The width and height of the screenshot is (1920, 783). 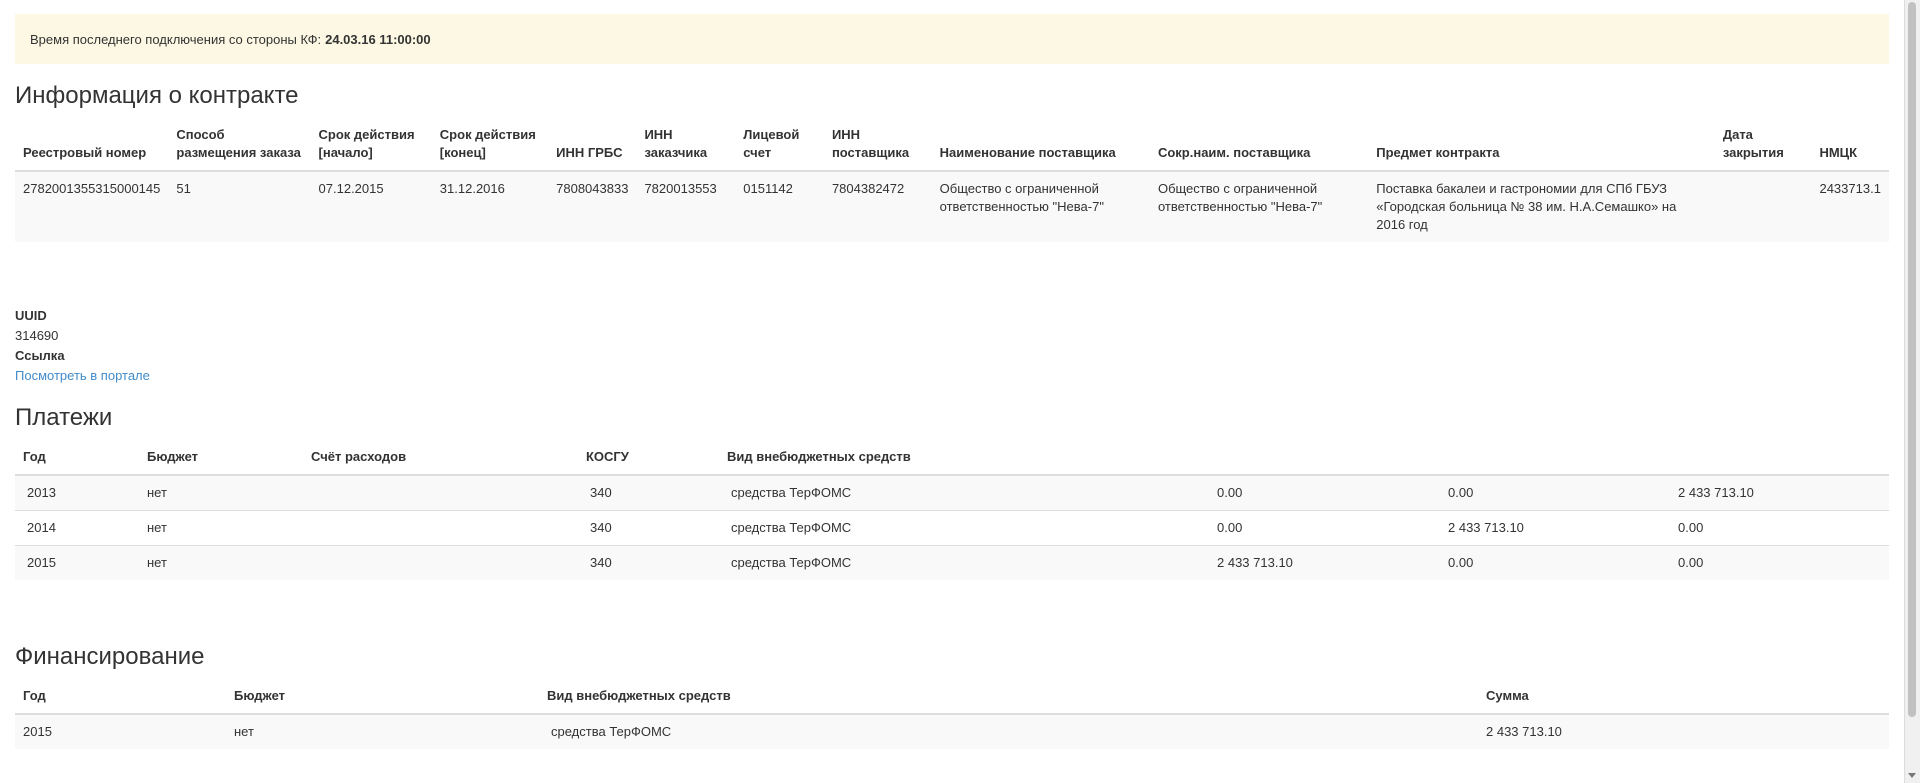 I want to click on col-start-date: Срок действия [начало], so click(x=371, y=149).